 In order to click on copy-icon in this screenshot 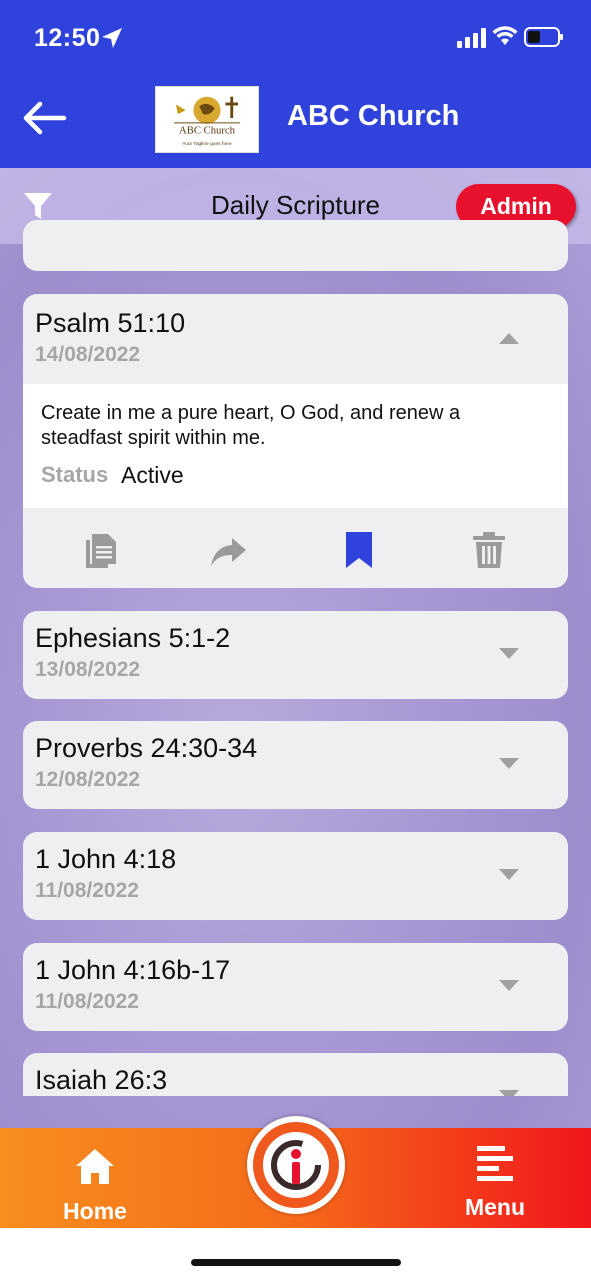, I will do `click(100, 550)`.